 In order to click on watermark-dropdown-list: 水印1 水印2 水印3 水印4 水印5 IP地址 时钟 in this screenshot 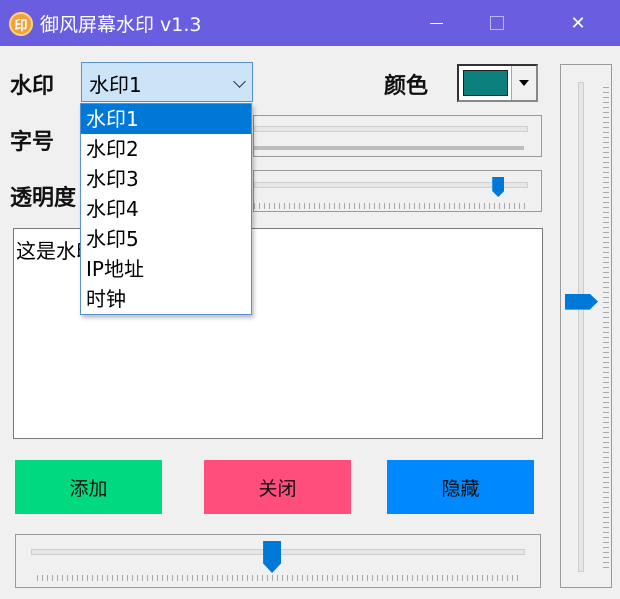, I will do `click(166, 209)`.